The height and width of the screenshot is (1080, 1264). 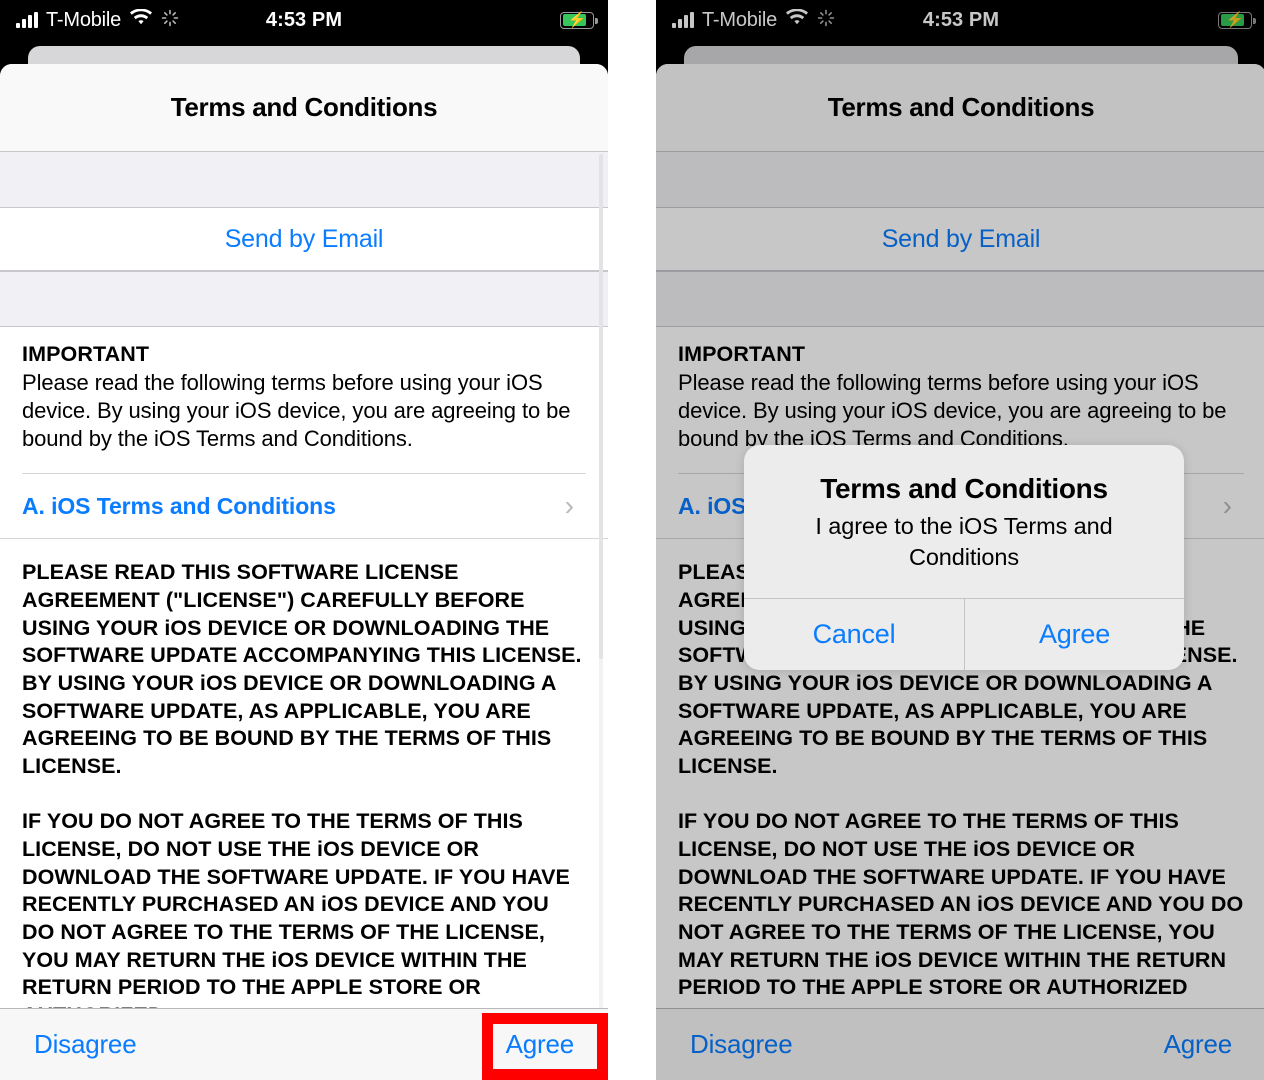 I want to click on send-by-email-label: Send by Email, so click(x=304, y=238).